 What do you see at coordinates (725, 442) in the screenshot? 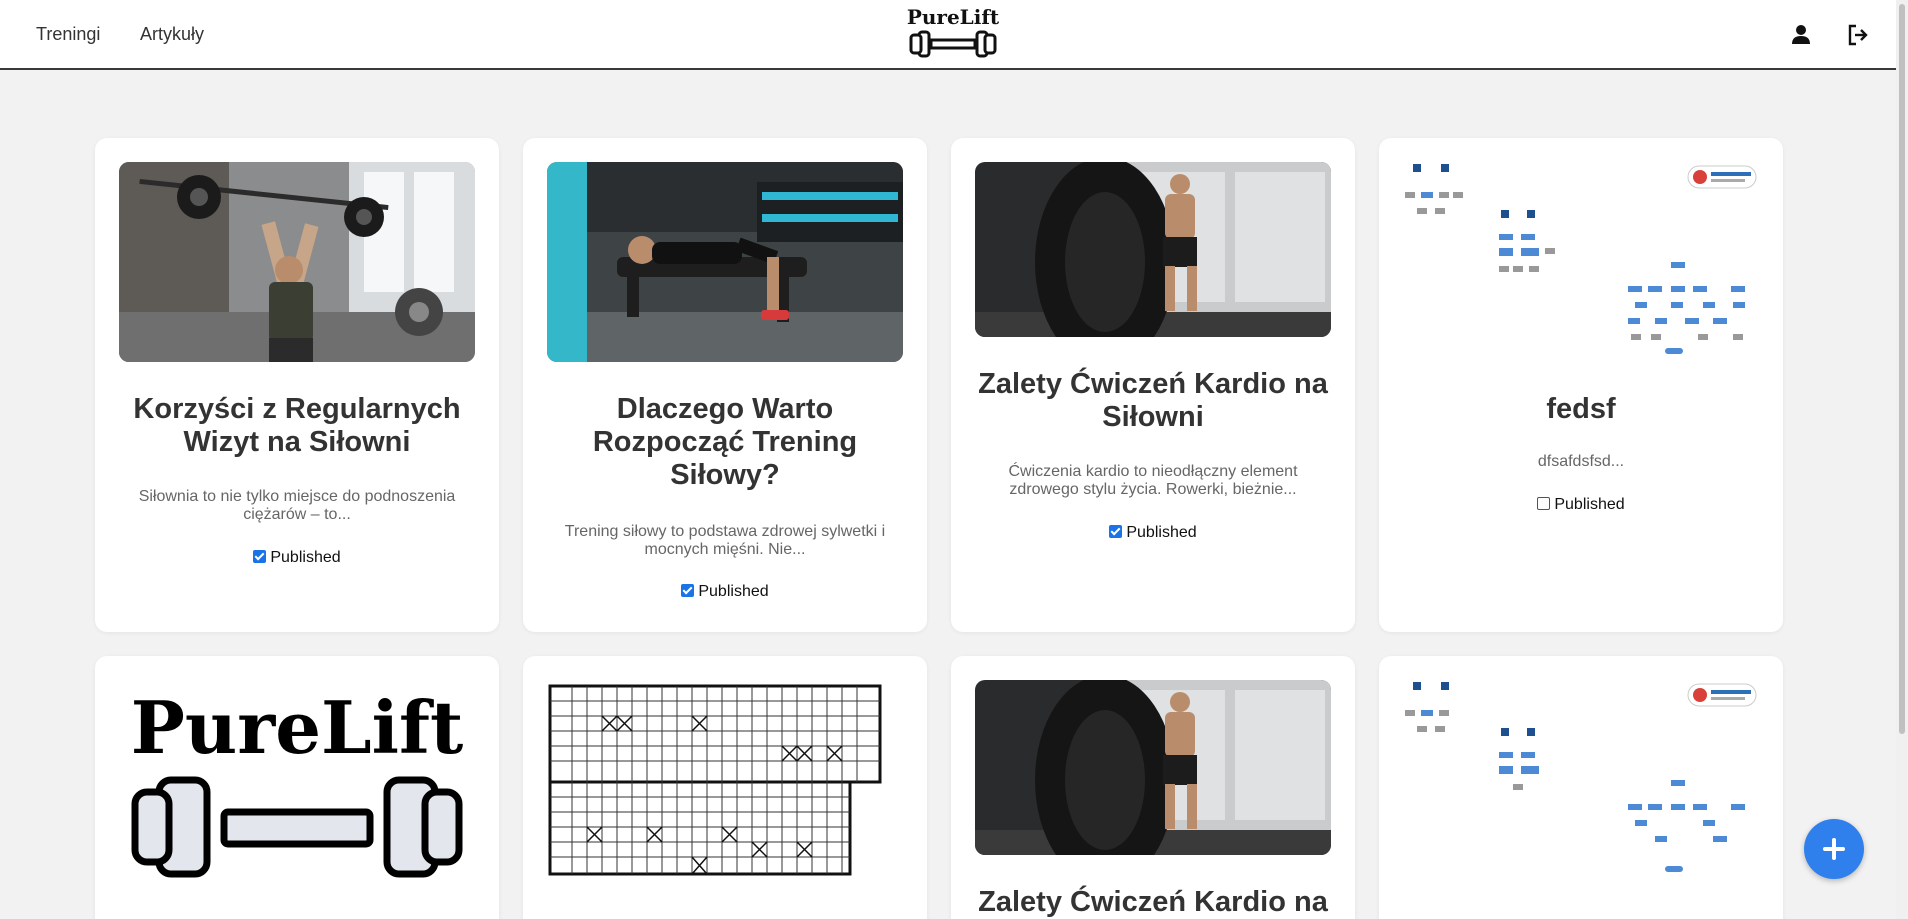
I see `article-title: Dlaczego Warto Rozpocząć Trening Siłowy?` at bounding box center [725, 442].